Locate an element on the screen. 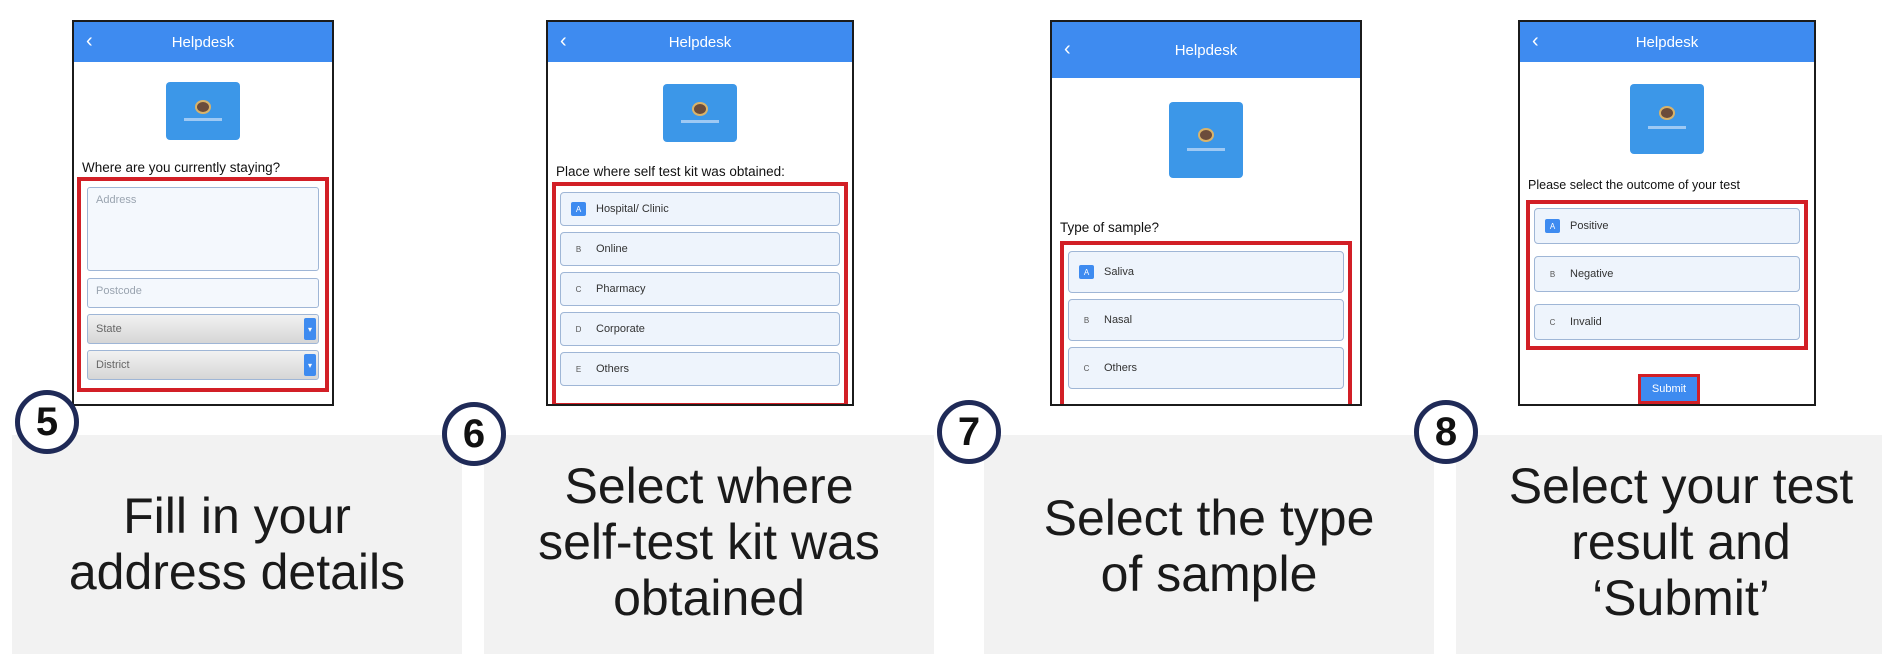  question-text: Place where self test kit was obtained: is located at coordinates (670, 171).